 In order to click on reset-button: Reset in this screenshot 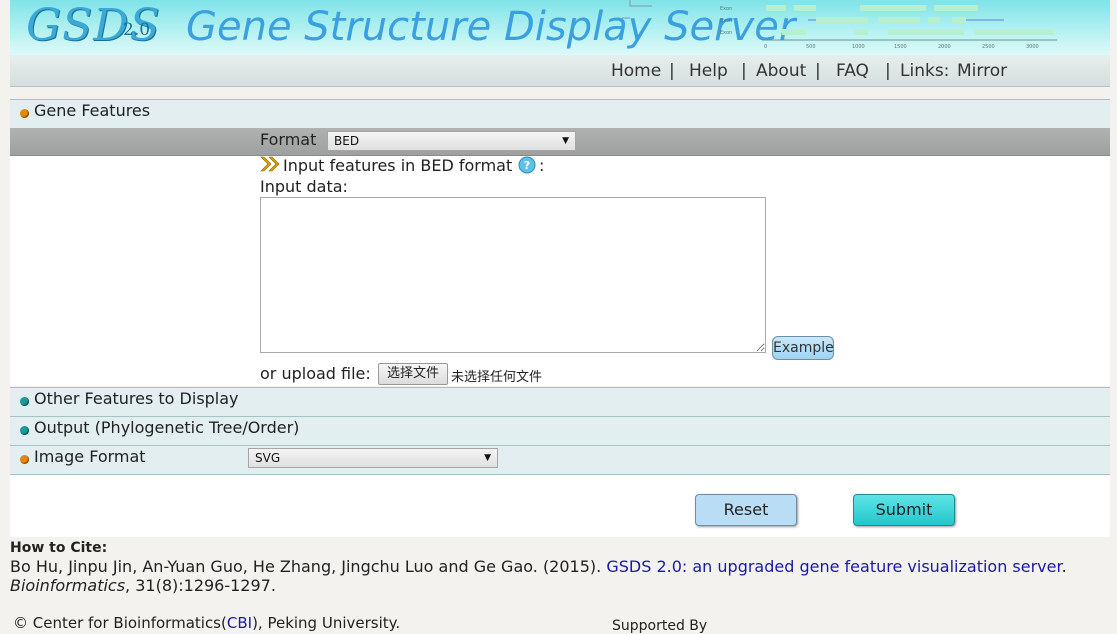, I will do `click(746, 510)`.